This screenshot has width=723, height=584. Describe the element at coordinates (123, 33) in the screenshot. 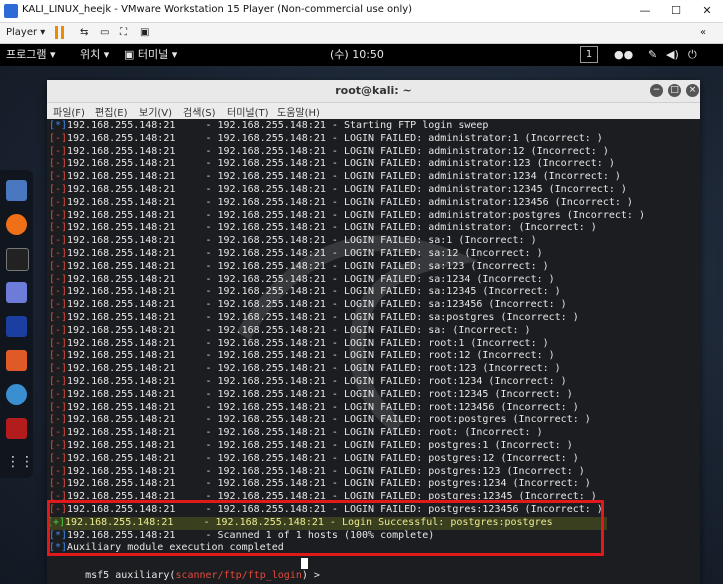

I see `fullscreen-icon: ⛶` at that location.